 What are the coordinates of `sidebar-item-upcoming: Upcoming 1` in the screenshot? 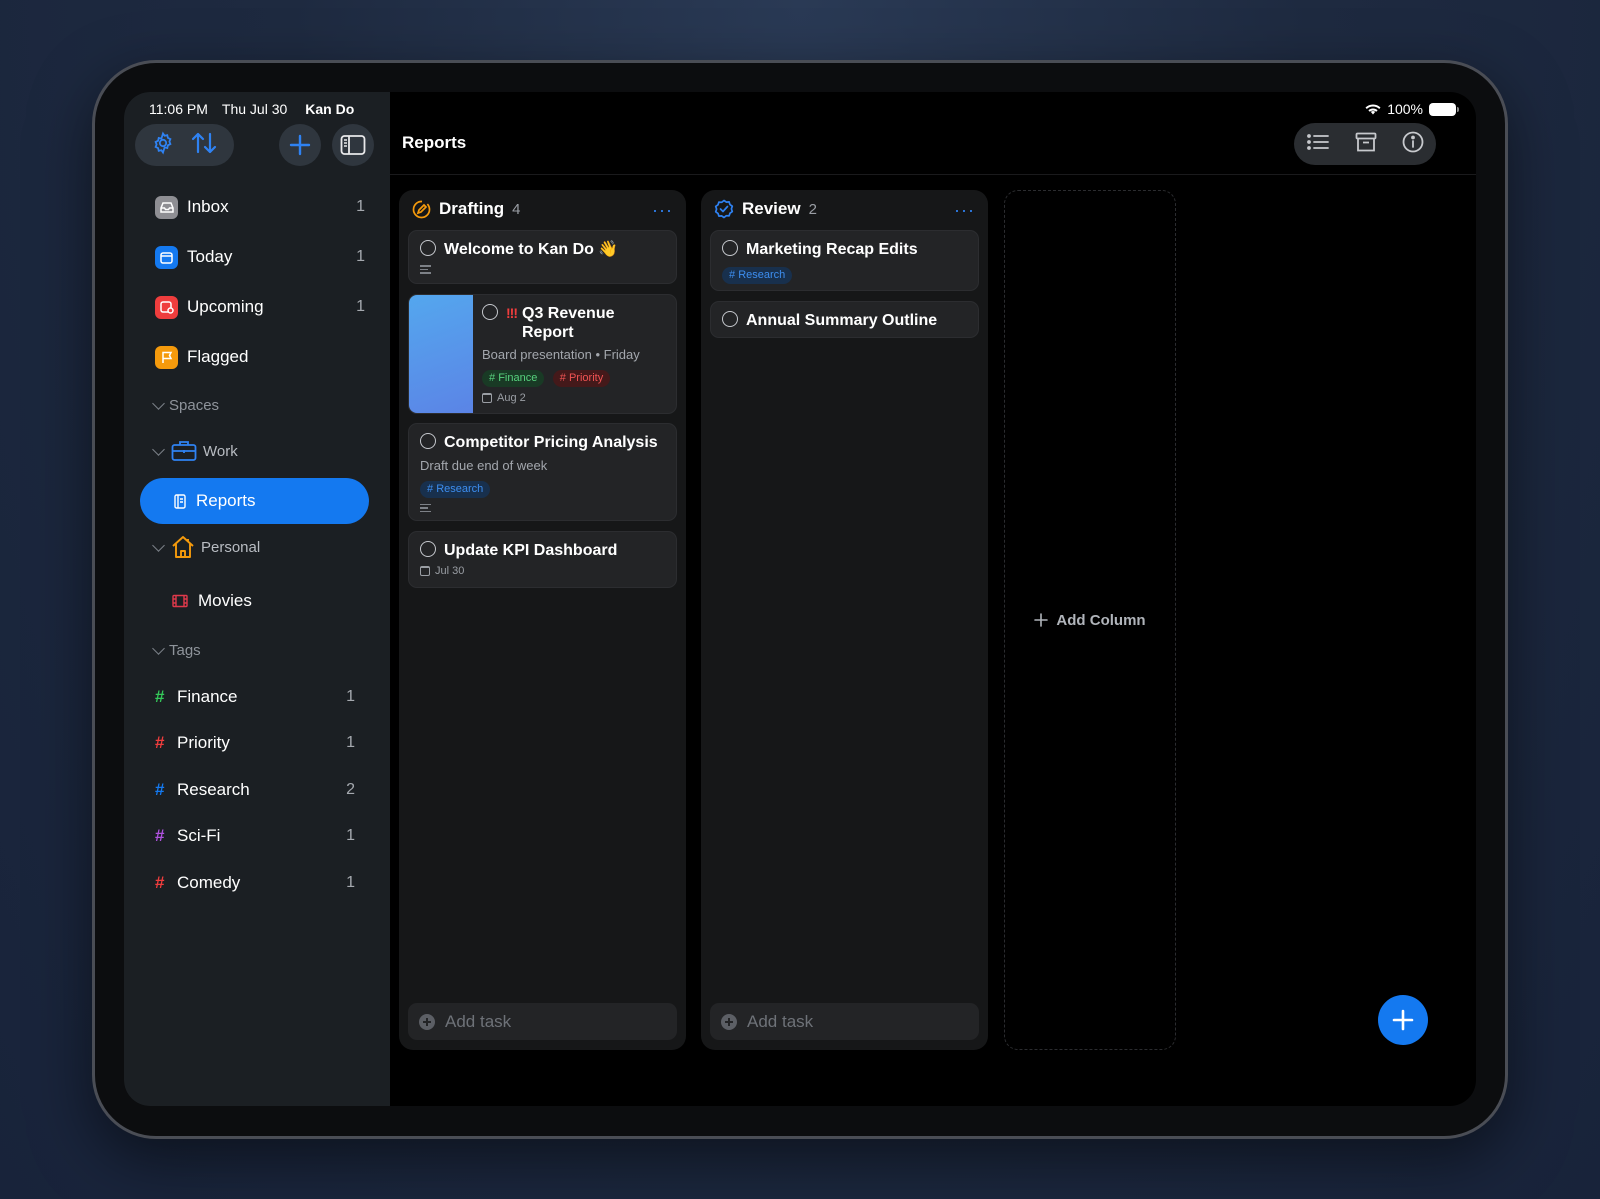 It's located at (260, 307).